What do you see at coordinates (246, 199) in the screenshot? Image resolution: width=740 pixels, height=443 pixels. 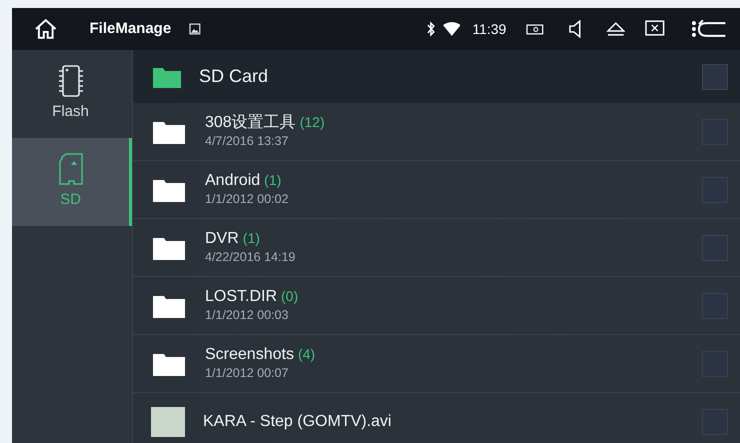 I see `file-date: 1/1/2012 00:02` at bounding box center [246, 199].